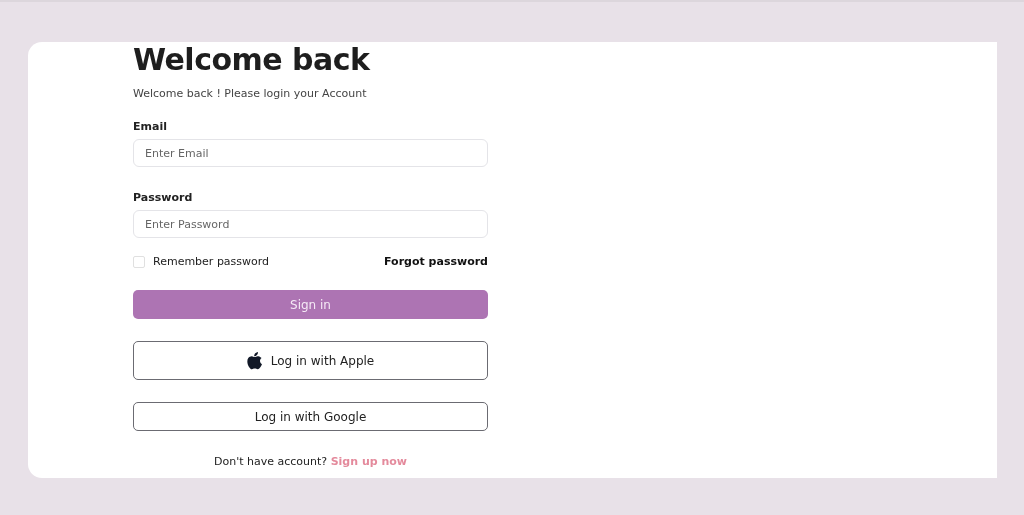  I want to click on input-field: Enter Email, so click(310, 153).